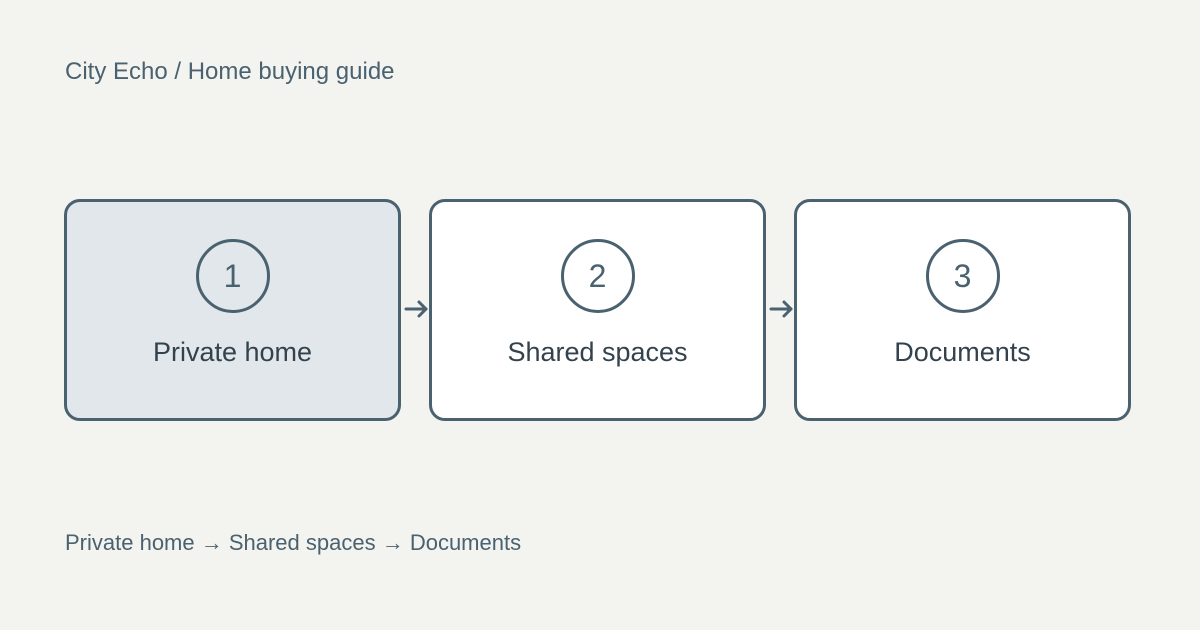  I want to click on step-number-badge: 2, so click(597, 276).